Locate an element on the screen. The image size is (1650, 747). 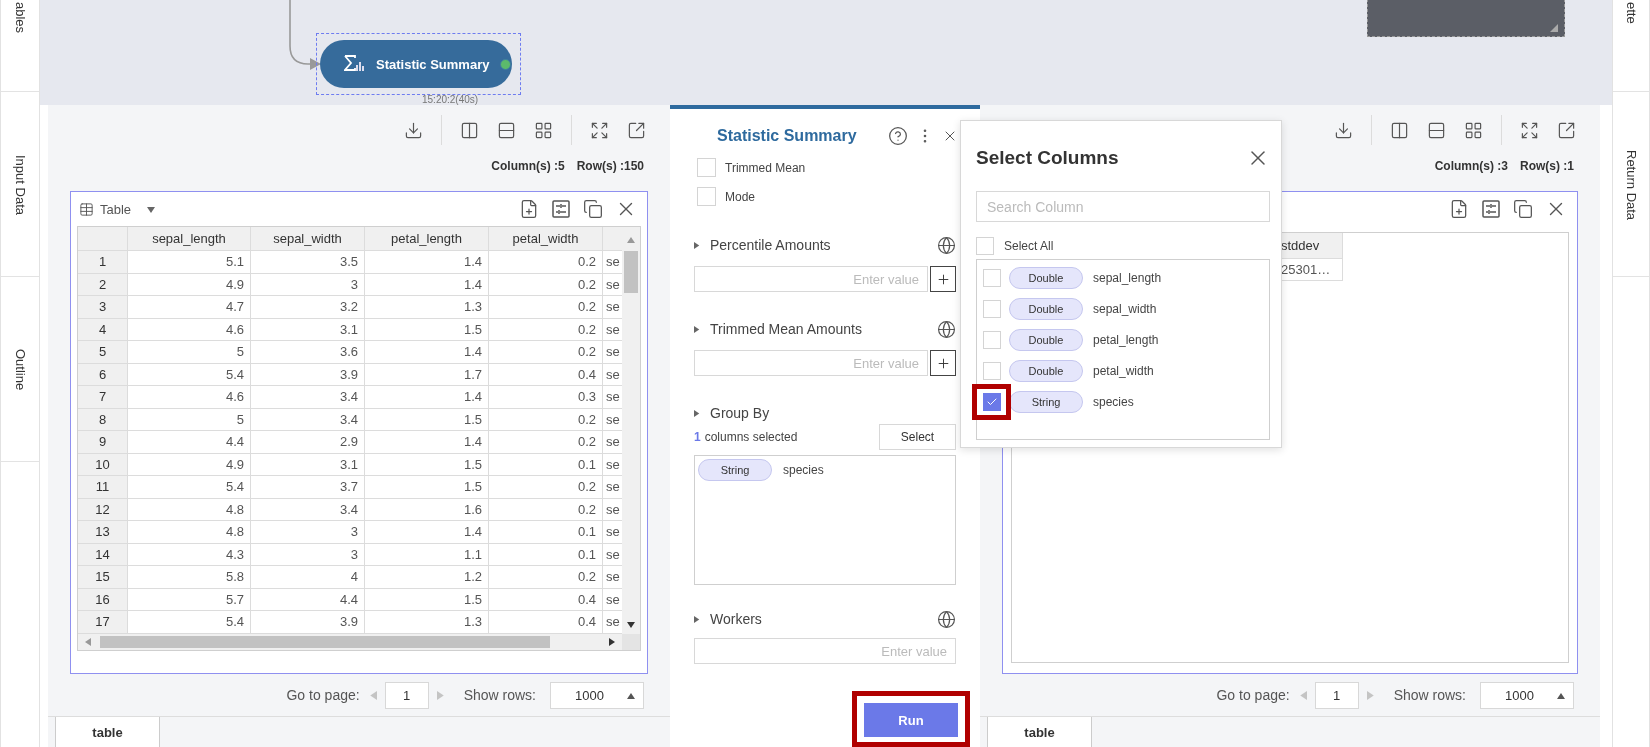
section-title: Trimmed Mean Amounts is located at coordinates (786, 329).